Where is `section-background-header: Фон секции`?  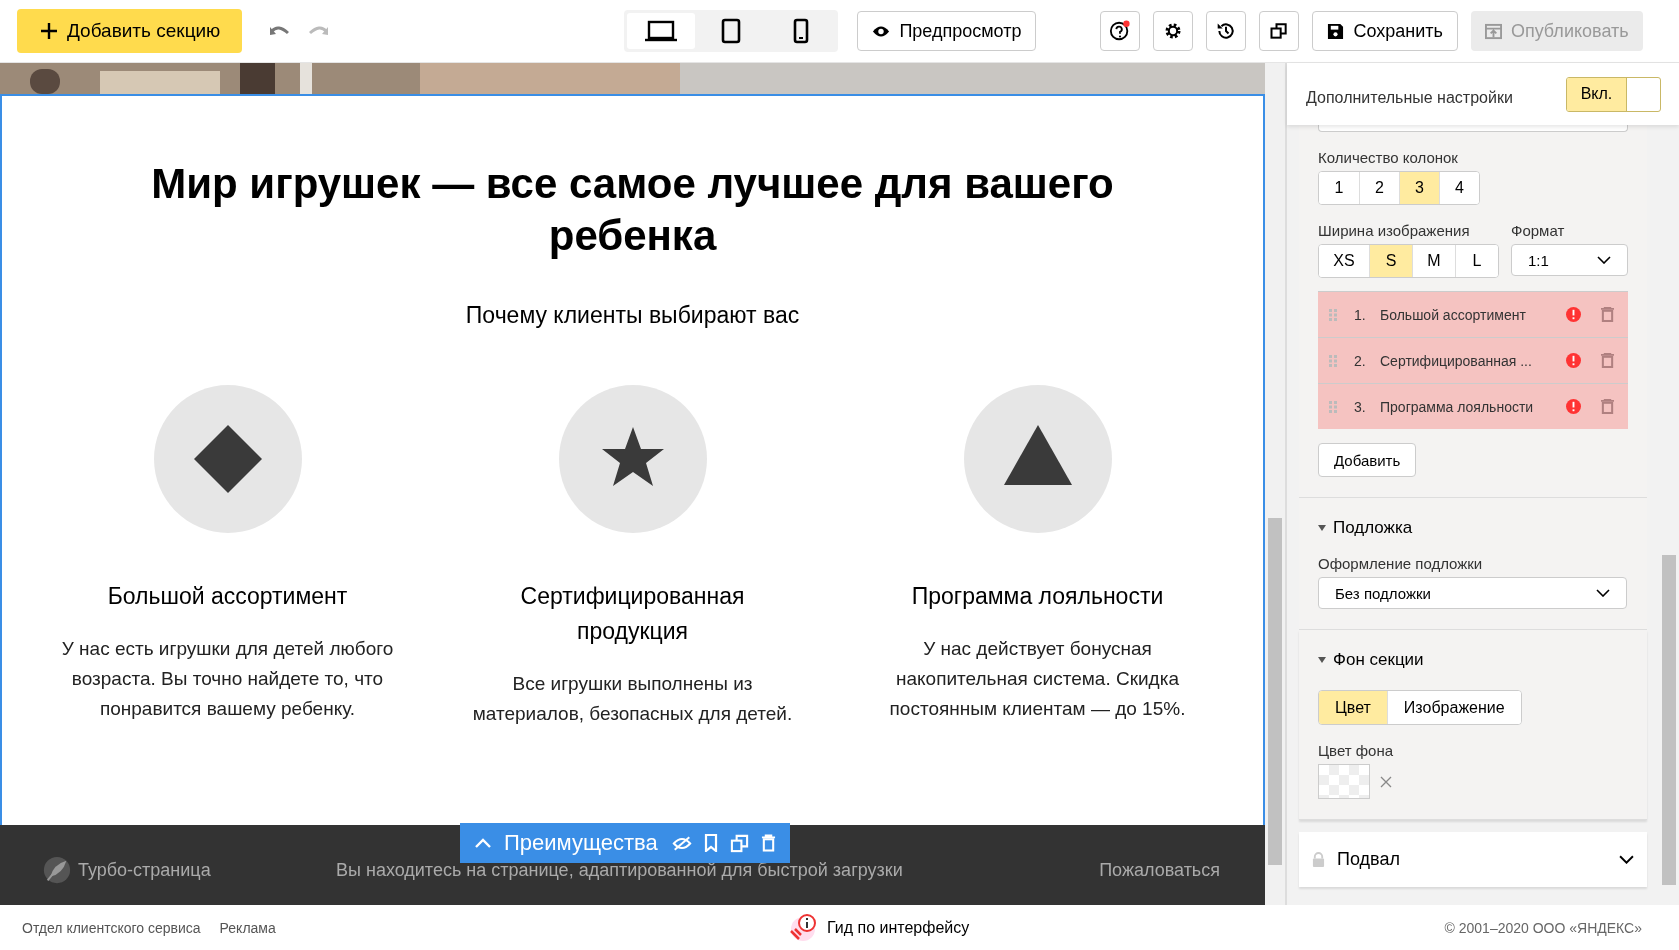
section-background-header: Фон секции is located at coordinates (1473, 660).